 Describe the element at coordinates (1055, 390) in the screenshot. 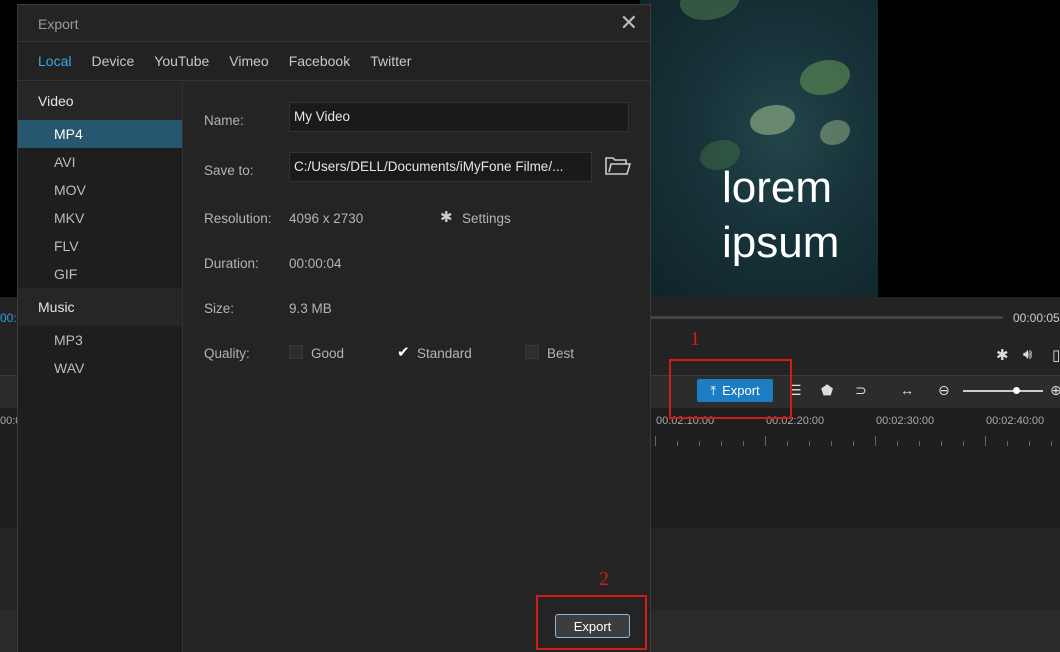

I see `zoom-in-icon: ⊕` at that location.